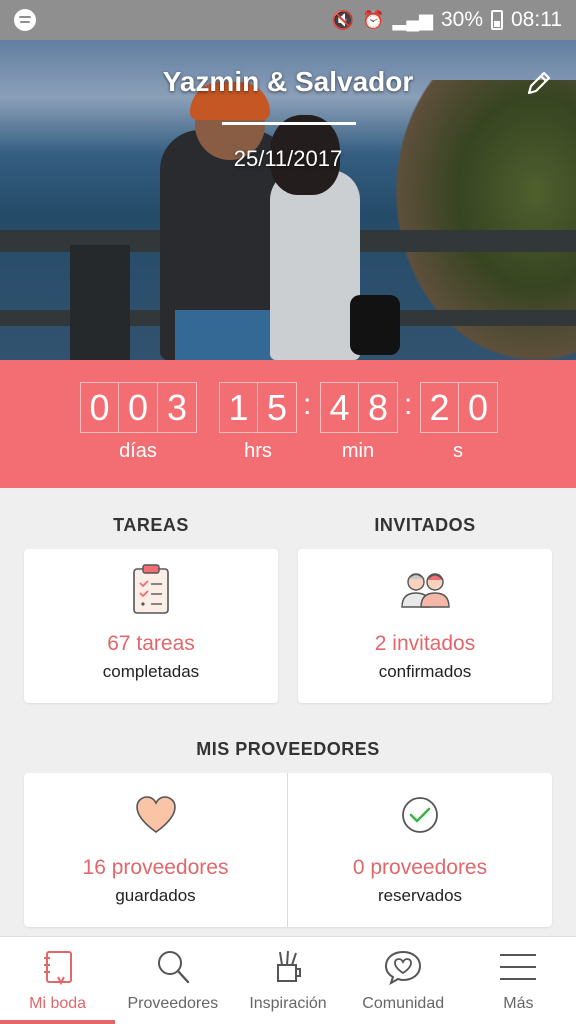 The image size is (576, 1024). What do you see at coordinates (518, 967) in the screenshot?
I see `menu-icon` at bounding box center [518, 967].